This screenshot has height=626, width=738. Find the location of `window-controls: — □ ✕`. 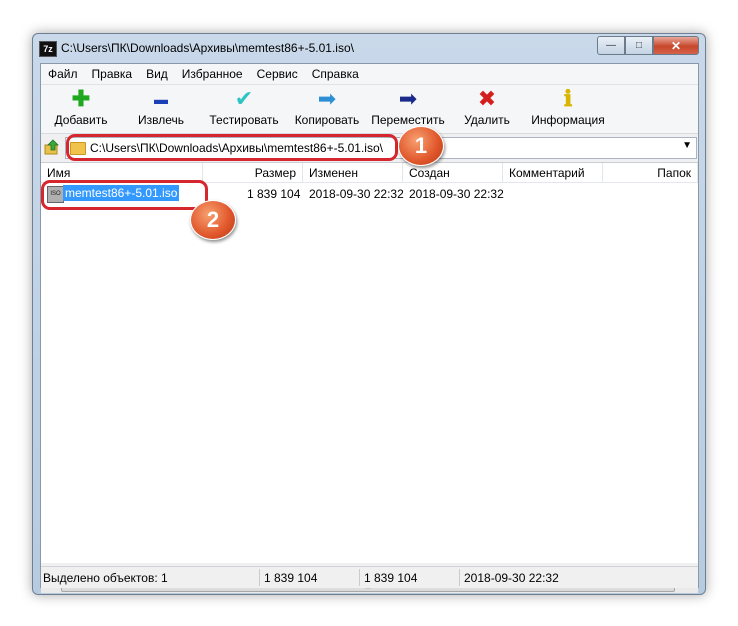

window-controls: — □ ✕ is located at coordinates (648, 45).